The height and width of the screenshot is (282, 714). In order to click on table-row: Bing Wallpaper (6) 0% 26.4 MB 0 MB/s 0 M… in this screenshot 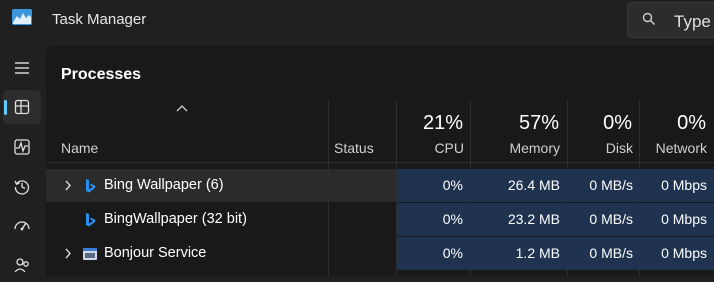, I will do `click(380, 185)`.